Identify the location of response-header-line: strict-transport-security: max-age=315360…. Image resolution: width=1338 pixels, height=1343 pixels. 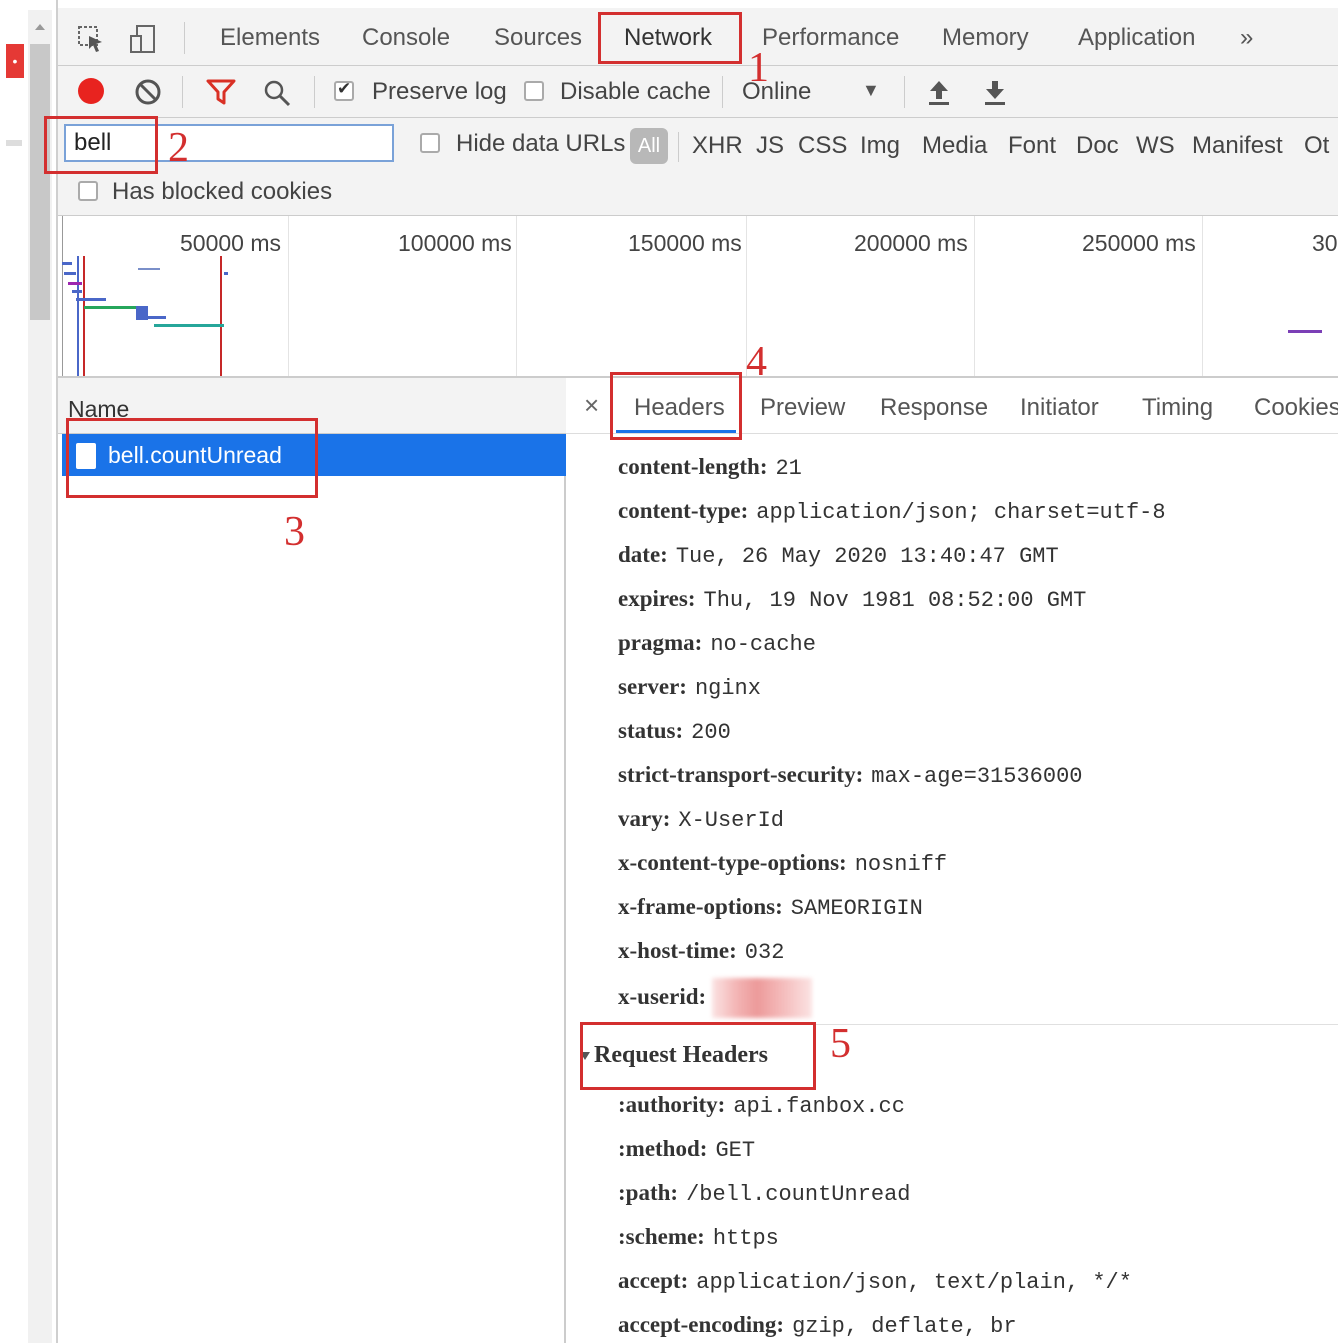
(850, 775).